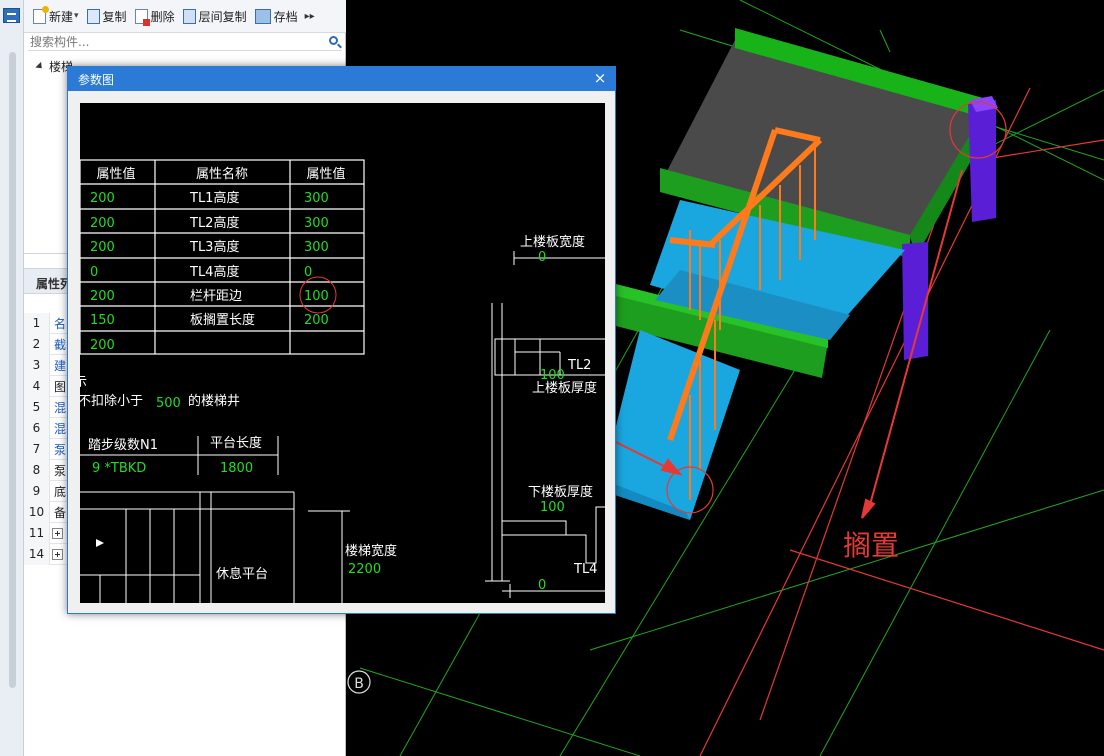  I want to click on property-name: 底, so click(60, 491).